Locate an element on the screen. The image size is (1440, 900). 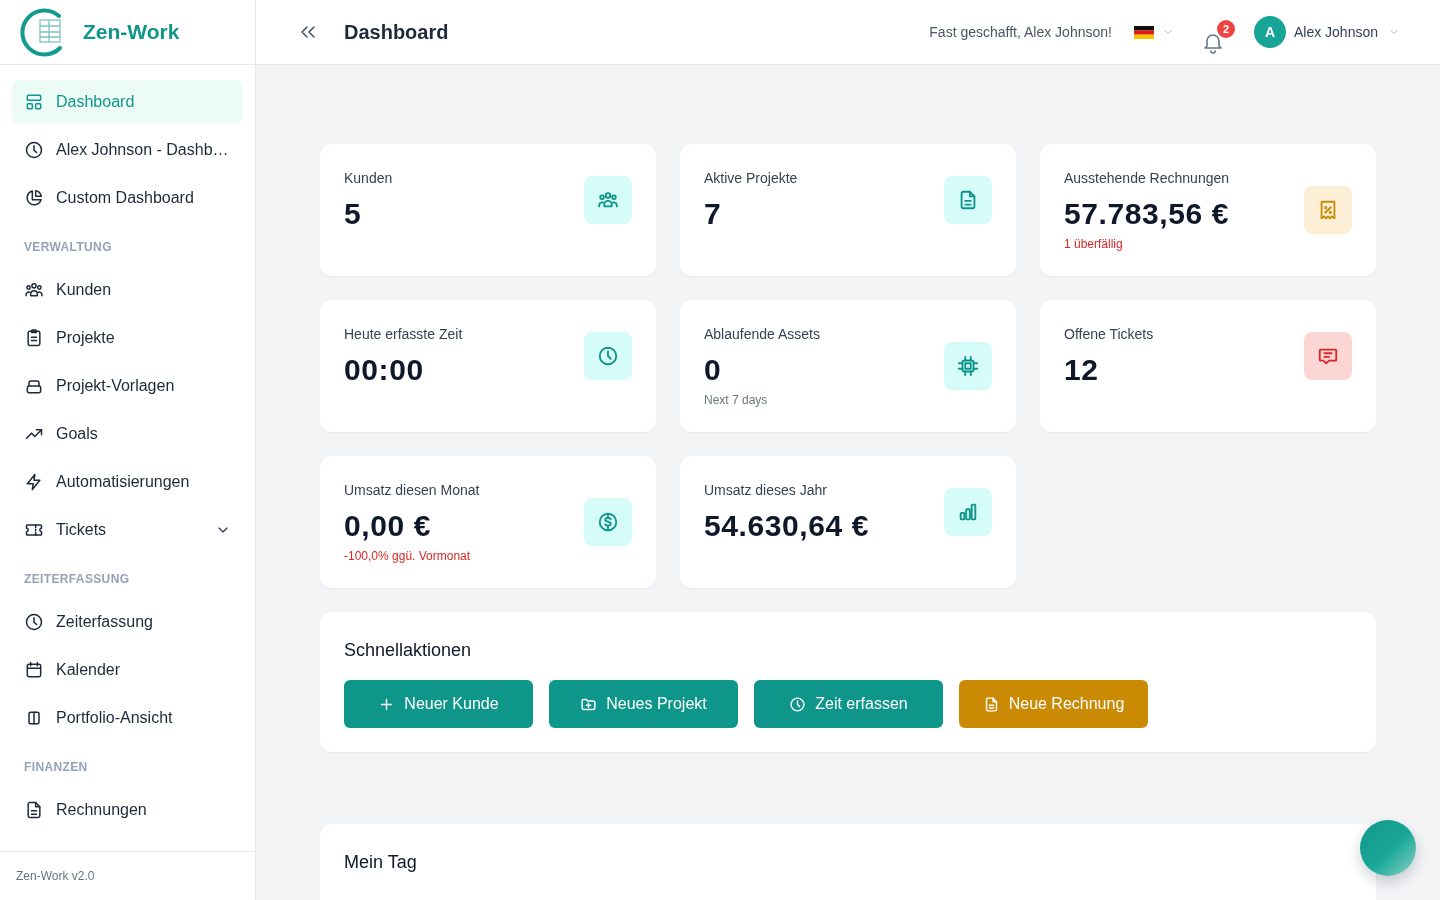
stat-value: 54.630,64 € is located at coordinates (787, 526).